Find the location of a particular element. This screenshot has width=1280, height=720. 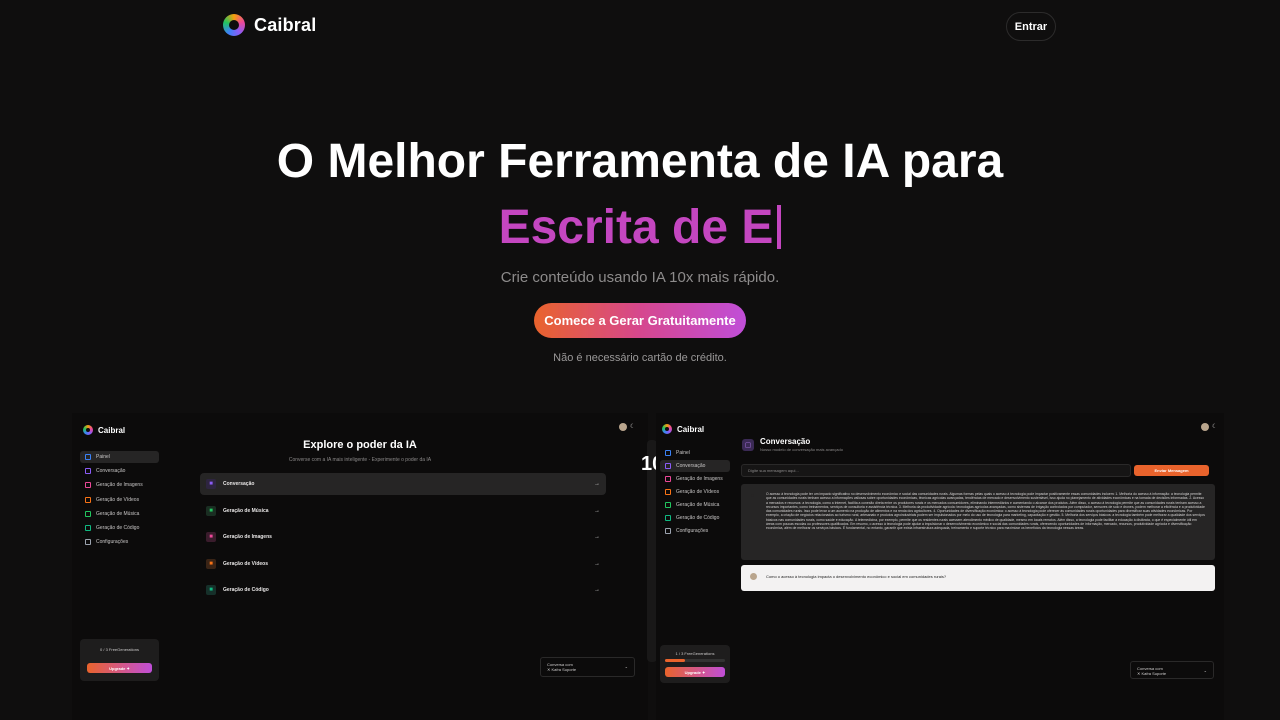

usage-counter: 1 / 3 FreeGenerations is located at coordinates (695, 653).